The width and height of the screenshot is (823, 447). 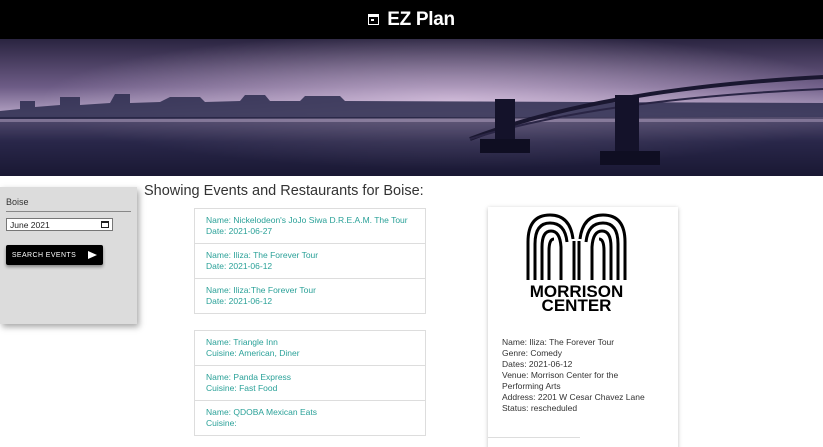 What do you see at coordinates (221, 423) in the screenshot?
I see `restaurant-cuisine: Cuisine:` at bounding box center [221, 423].